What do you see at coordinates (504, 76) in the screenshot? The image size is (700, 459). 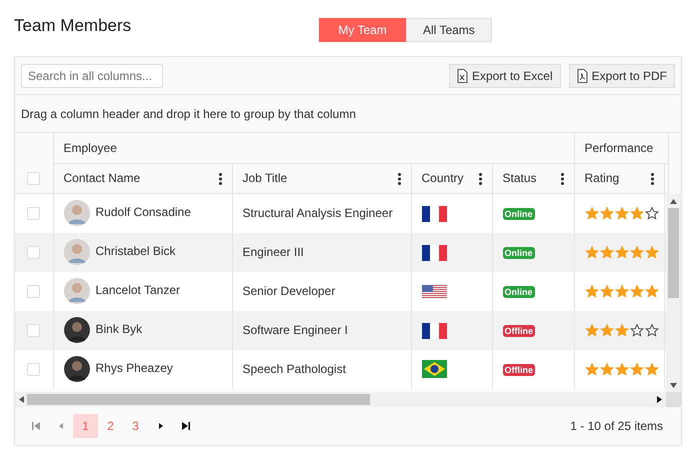 I see `export-button: Export to Excel` at bounding box center [504, 76].